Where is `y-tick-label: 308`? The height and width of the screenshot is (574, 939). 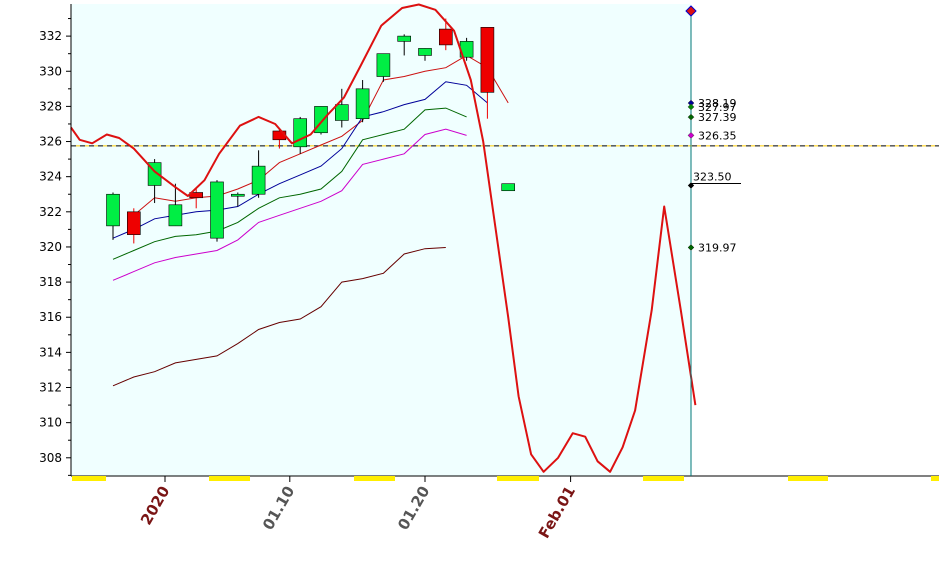 y-tick-label: 308 is located at coordinates (50, 458).